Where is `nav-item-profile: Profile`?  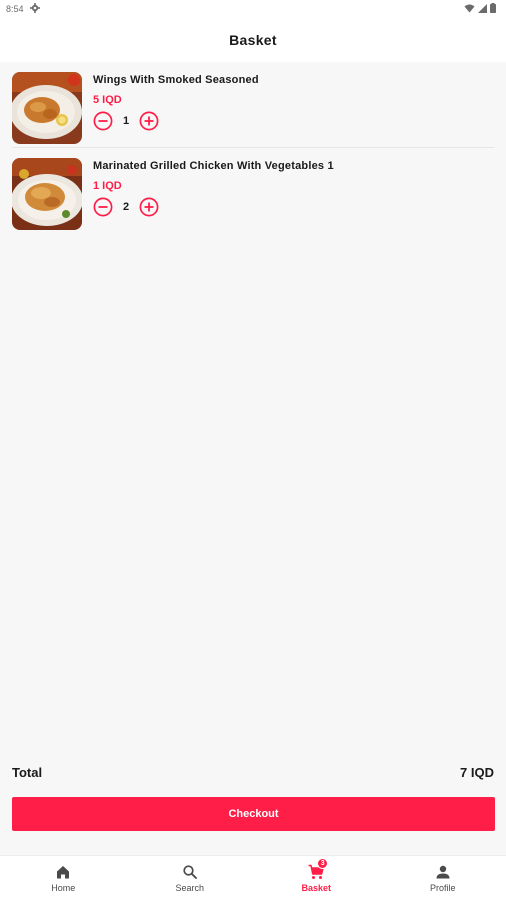 nav-item-profile: Profile is located at coordinates (443, 878).